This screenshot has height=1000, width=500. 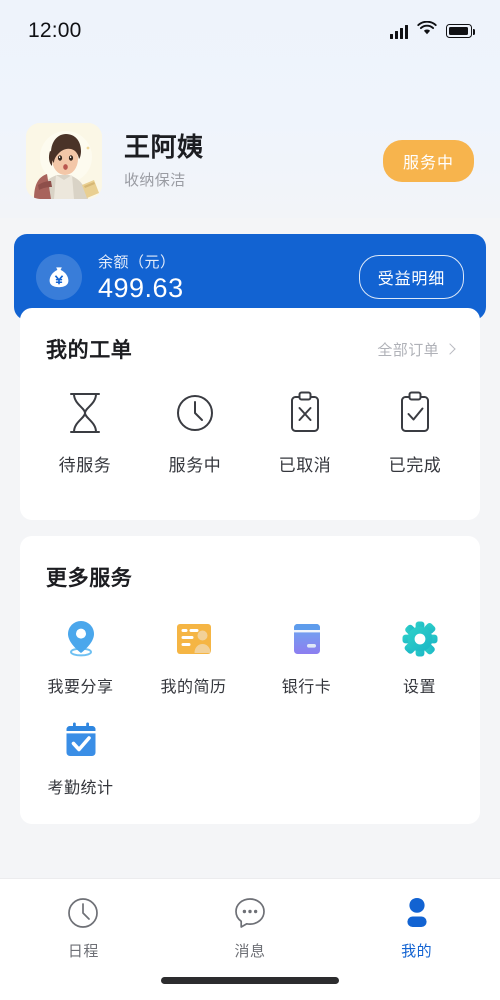 I want to click on clipboard-x-icon, so click(x=305, y=411).